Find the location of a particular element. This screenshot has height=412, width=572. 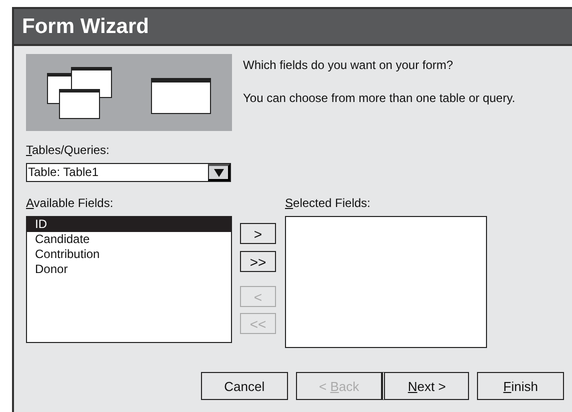

list-item: Donor is located at coordinates (129, 269).